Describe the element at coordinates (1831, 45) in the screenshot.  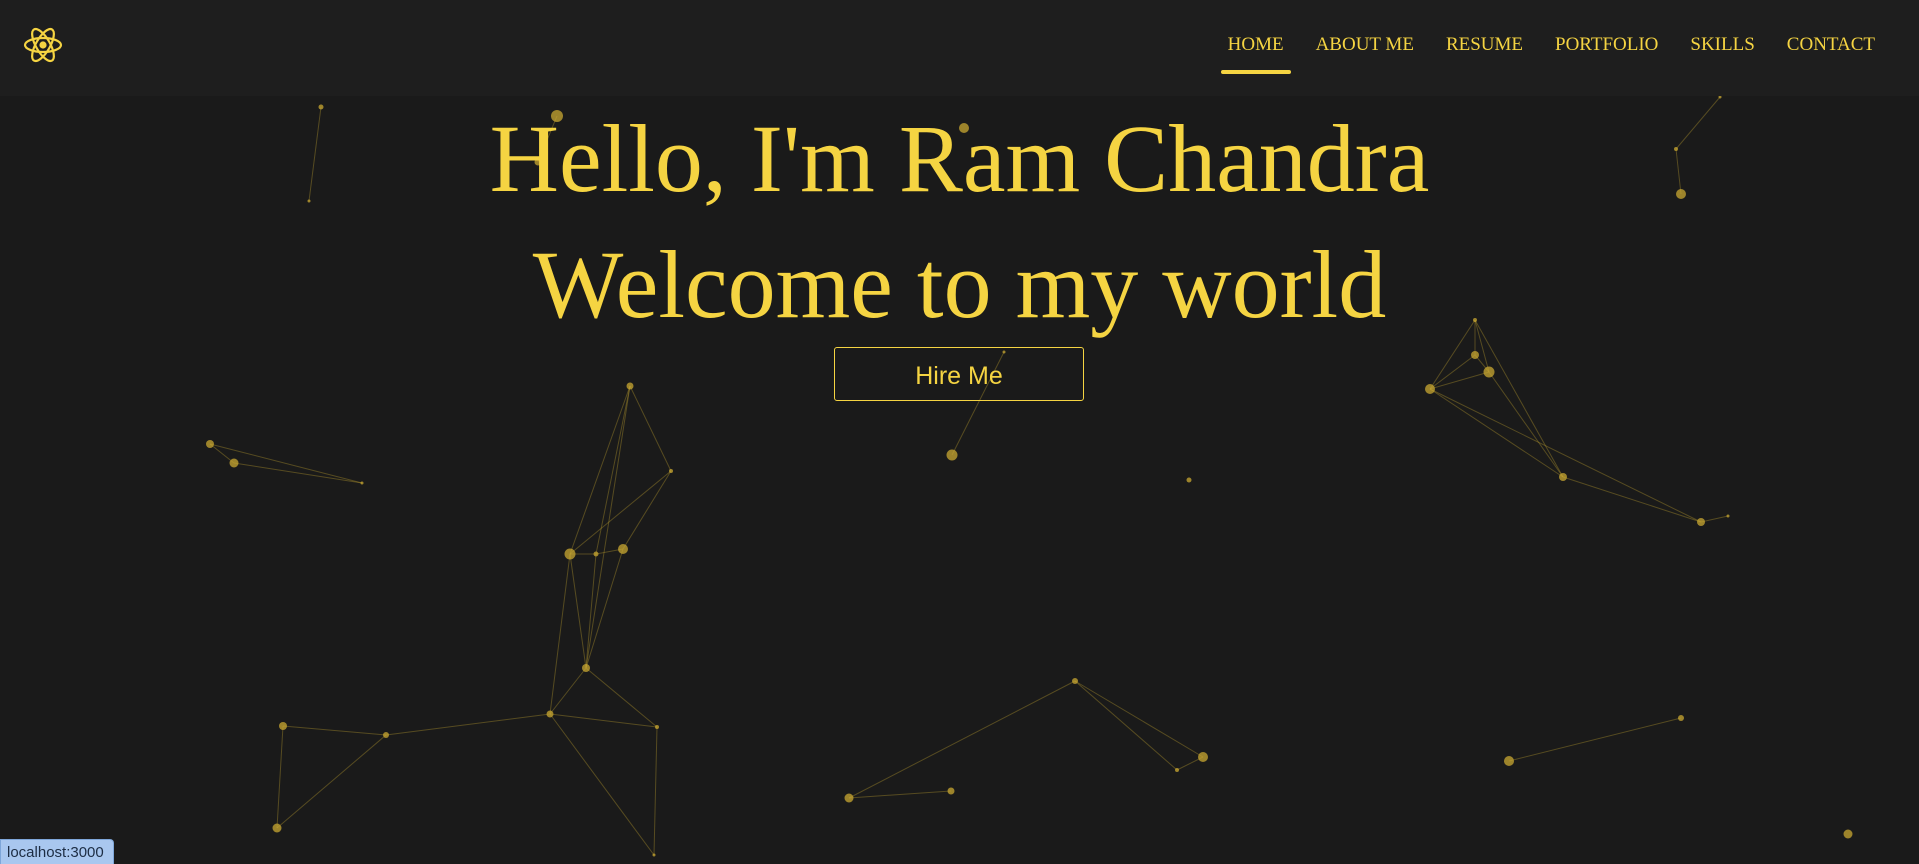
I see `nav-item-contact: CONTACT` at that location.